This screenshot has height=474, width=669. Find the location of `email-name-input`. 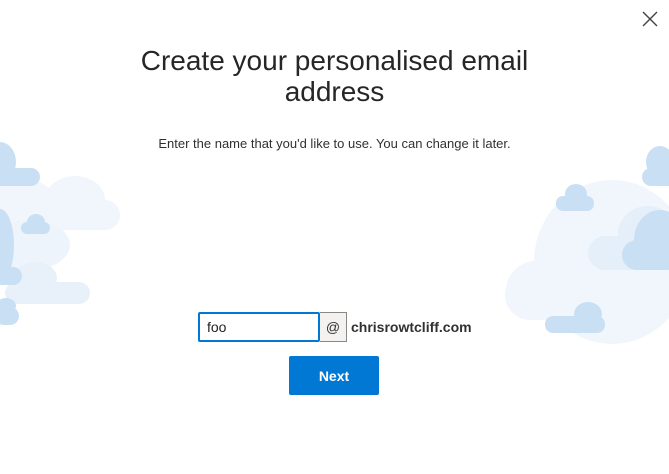

email-name-input is located at coordinates (259, 327).